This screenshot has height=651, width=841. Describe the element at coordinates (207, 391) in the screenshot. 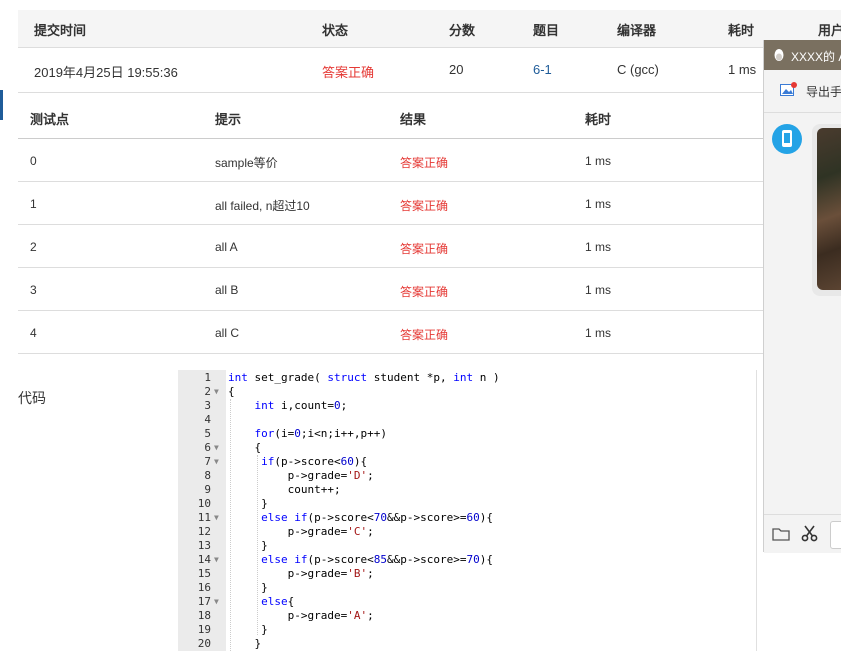

I see `line-number: 2` at that location.